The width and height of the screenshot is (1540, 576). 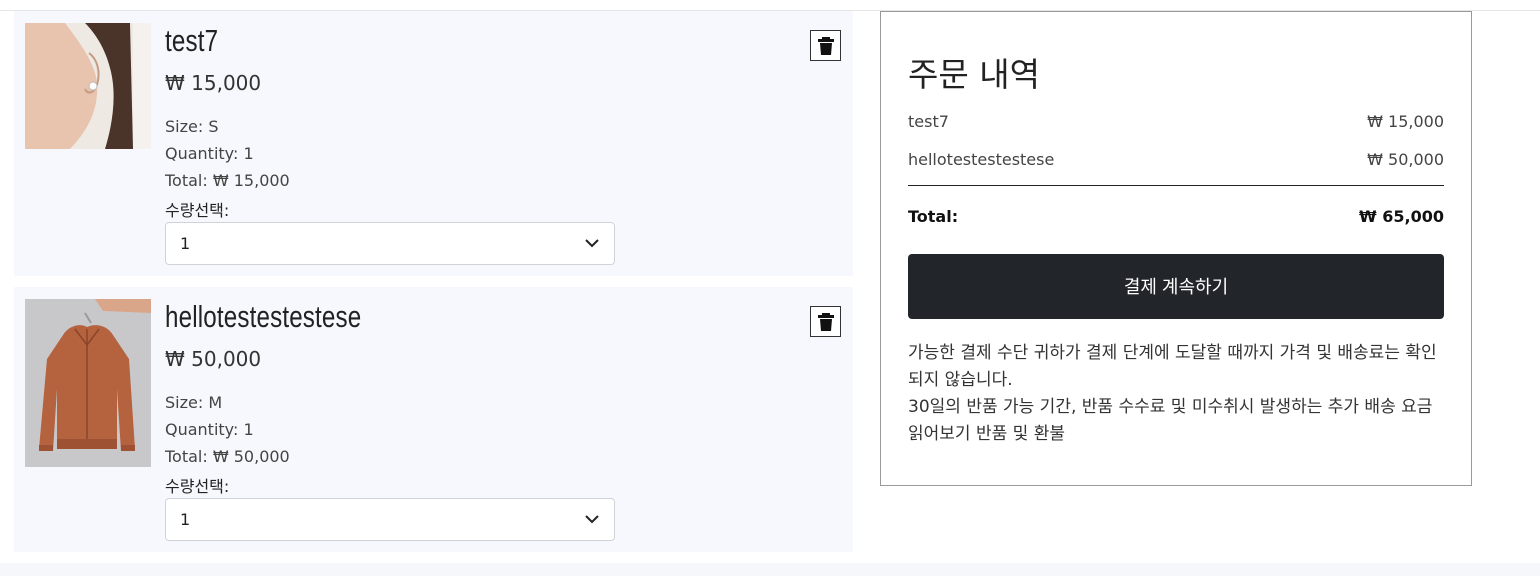 What do you see at coordinates (192, 126) in the screenshot?
I see `product-size: Size: S` at bounding box center [192, 126].